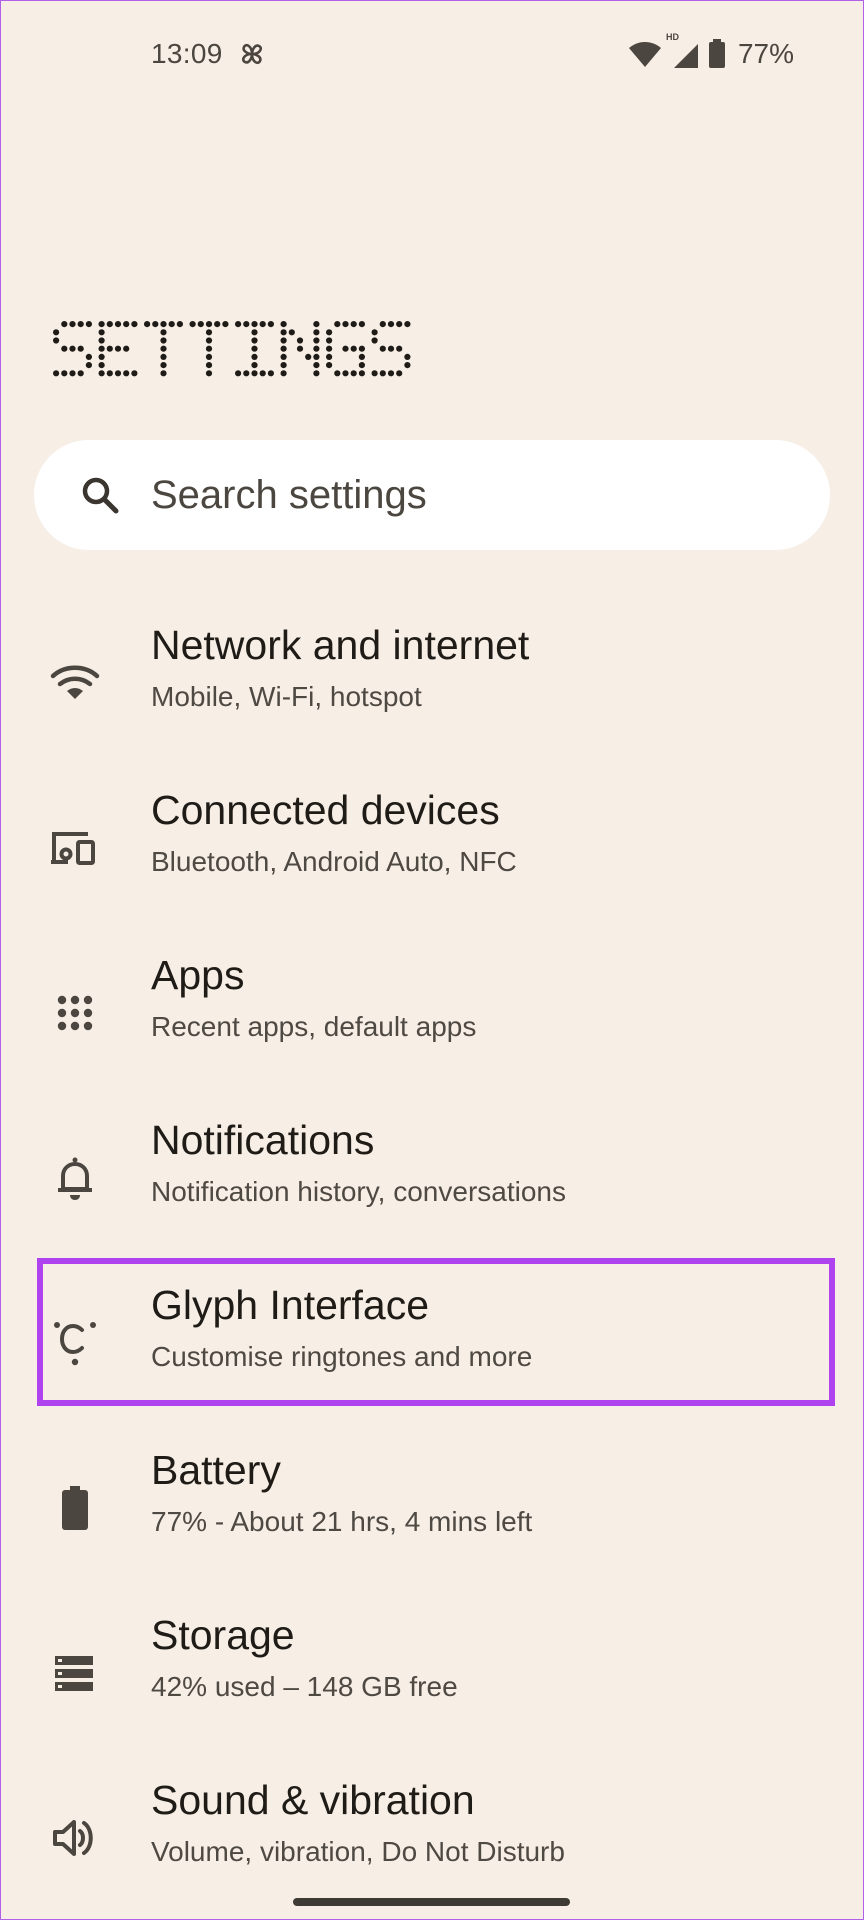 Image resolution: width=864 pixels, height=1920 pixels. I want to click on pinwheel-fan-icon, so click(252, 54).